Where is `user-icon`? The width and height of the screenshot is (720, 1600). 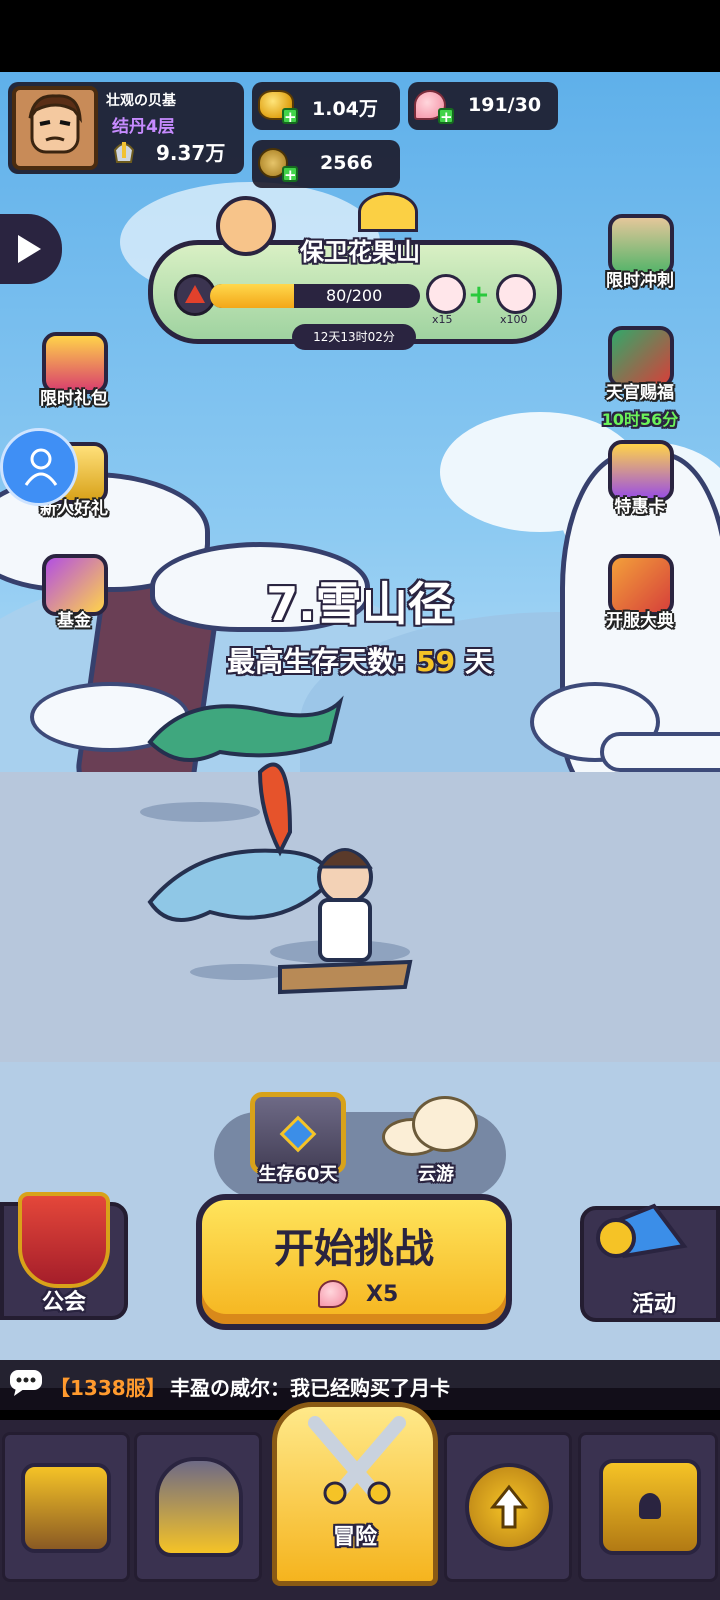 user-icon is located at coordinates (41, 467).